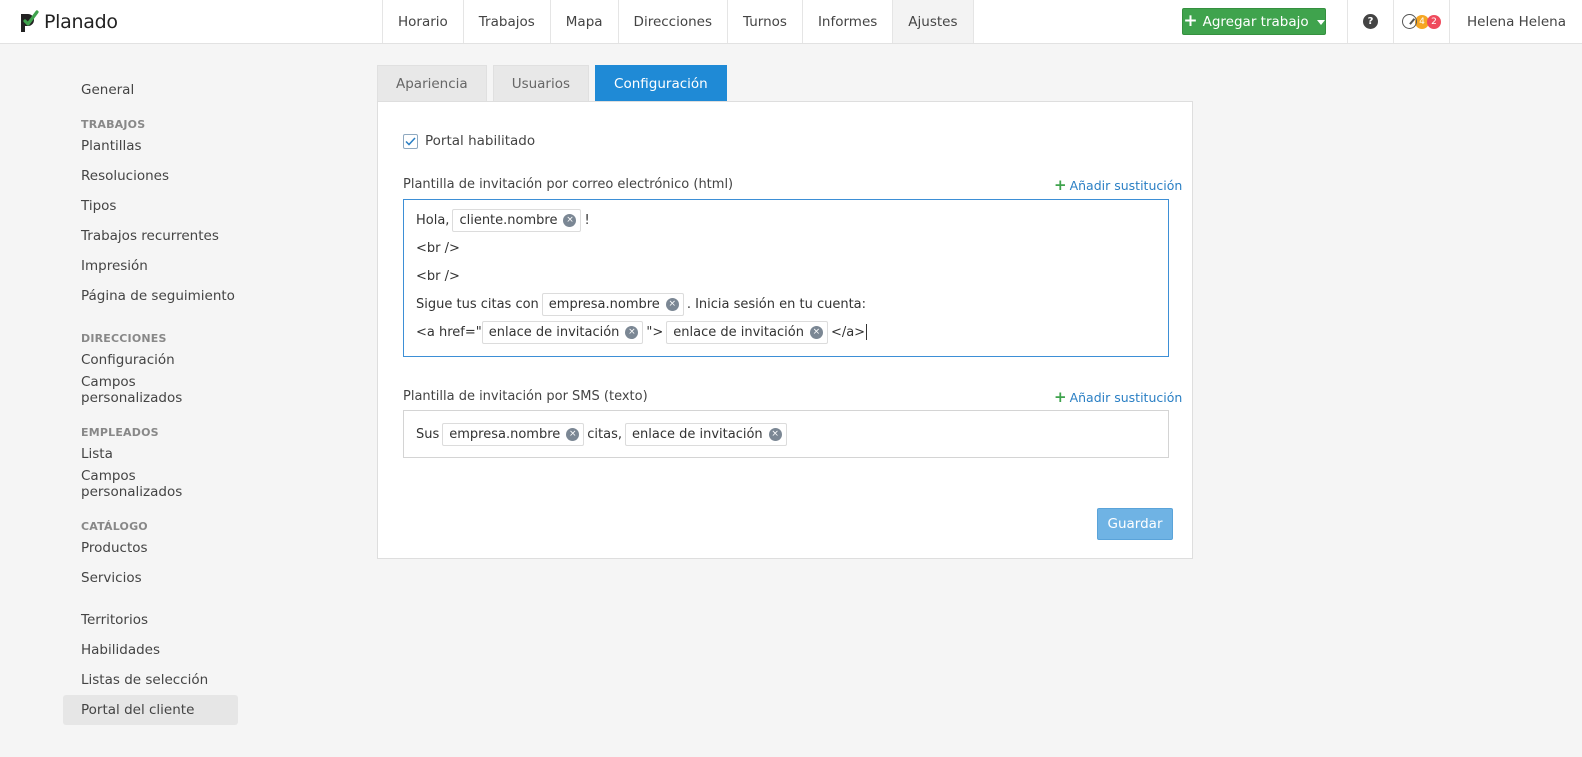  Describe the element at coordinates (449, 332) in the screenshot. I see `email-line-5-text: <a href="` at that location.